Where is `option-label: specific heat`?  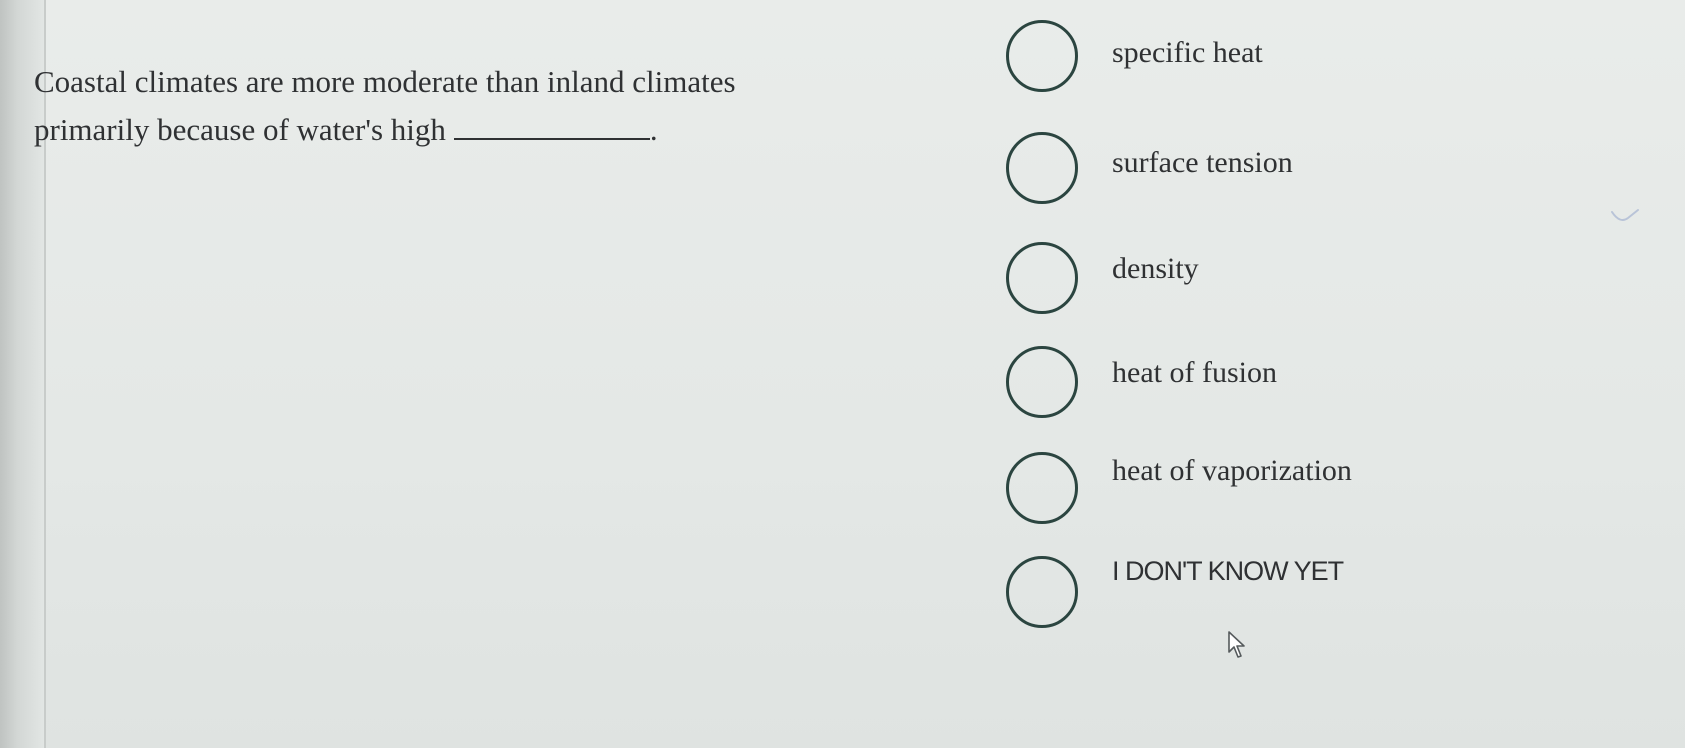
option-label: specific heat is located at coordinates (1187, 52).